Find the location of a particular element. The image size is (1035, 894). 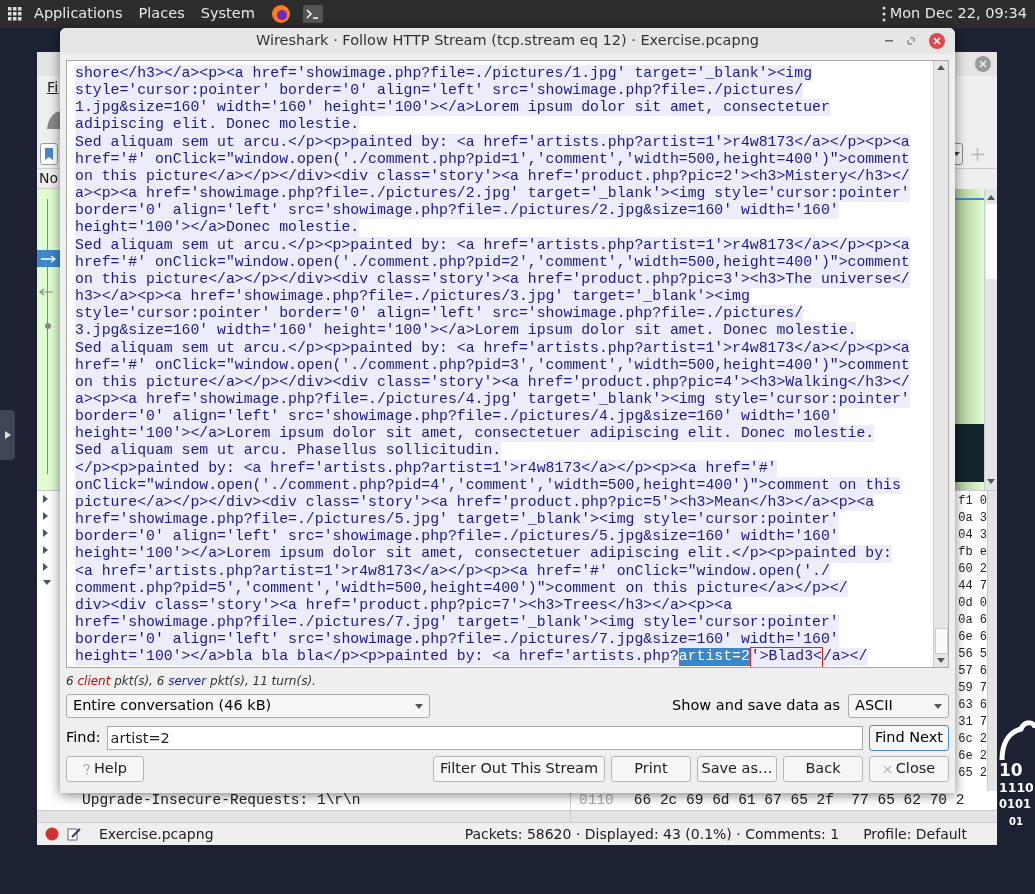

top-menu: System is located at coordinates (227, 14).